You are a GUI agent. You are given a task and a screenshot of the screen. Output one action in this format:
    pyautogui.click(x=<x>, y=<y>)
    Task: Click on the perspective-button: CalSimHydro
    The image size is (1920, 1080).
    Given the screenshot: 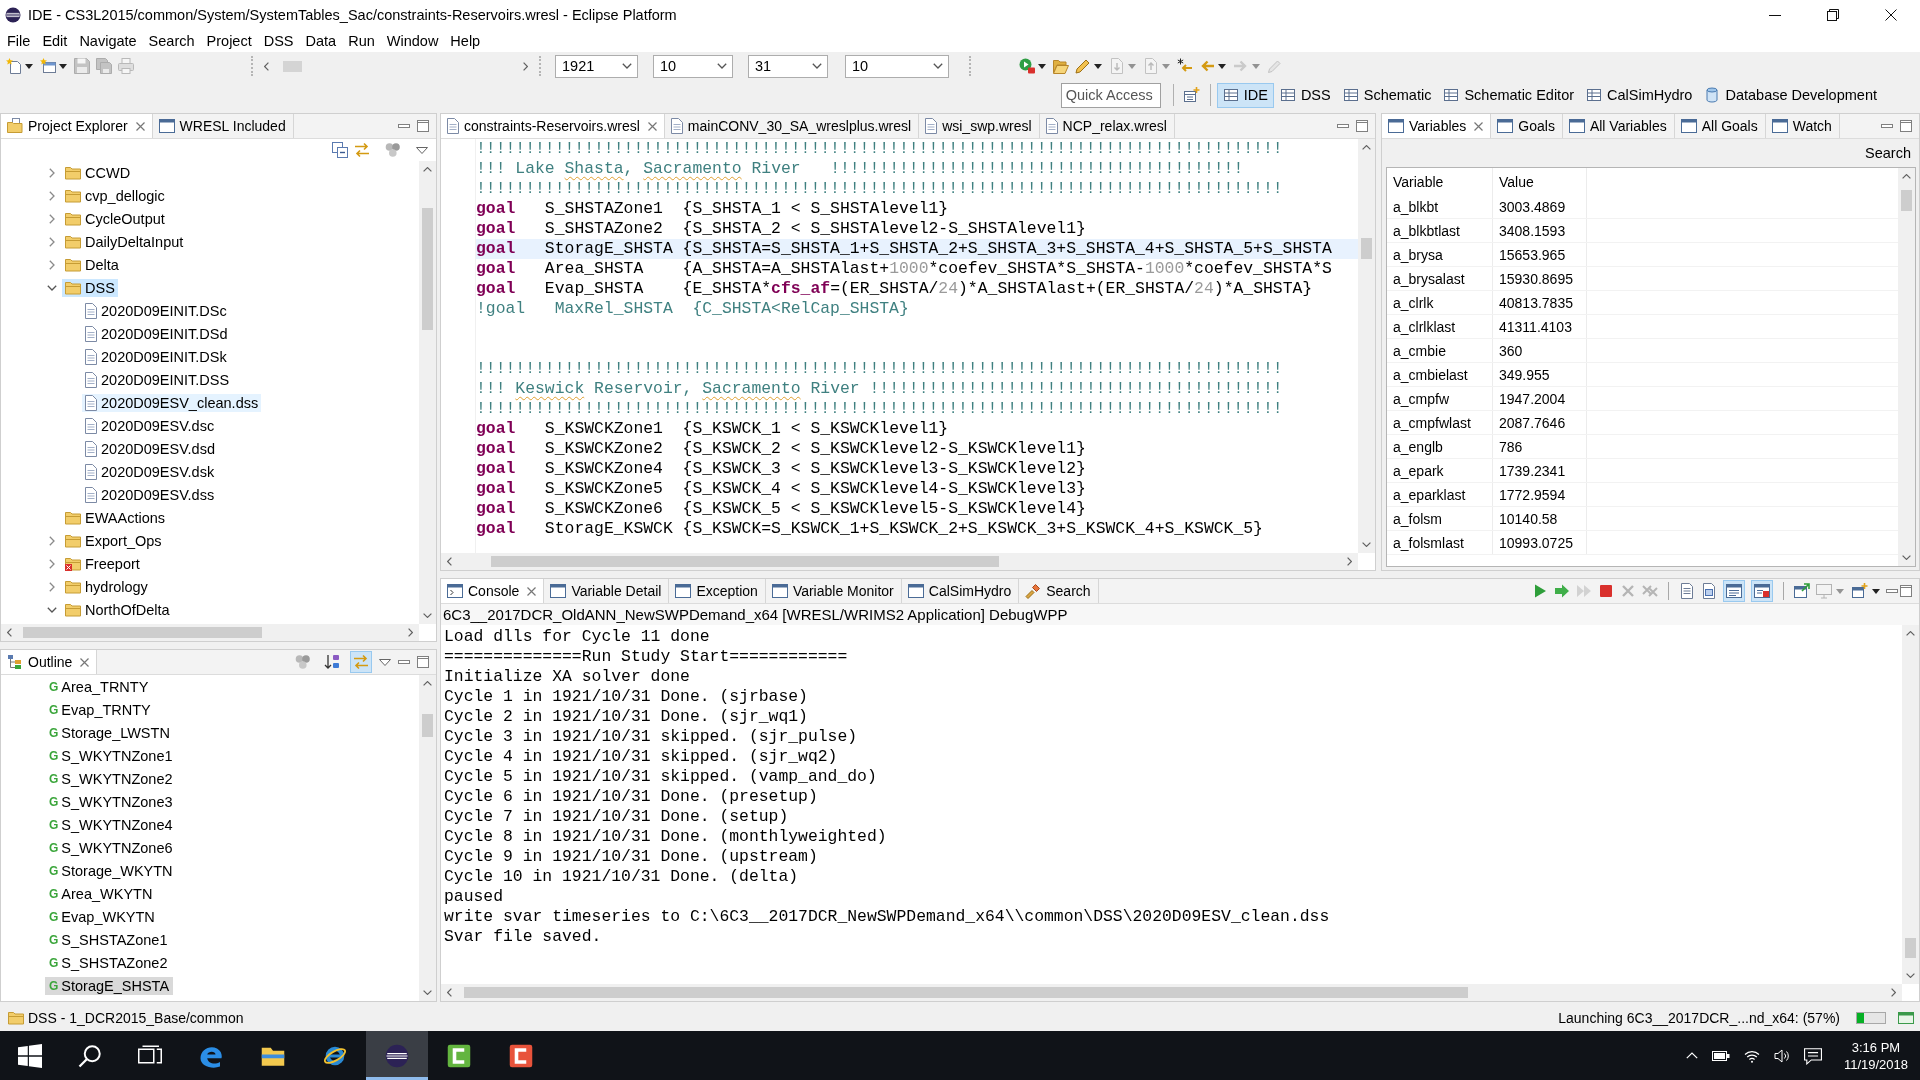 What is the action you would take?
    pyautogui.click(x=1639, y=95)
    